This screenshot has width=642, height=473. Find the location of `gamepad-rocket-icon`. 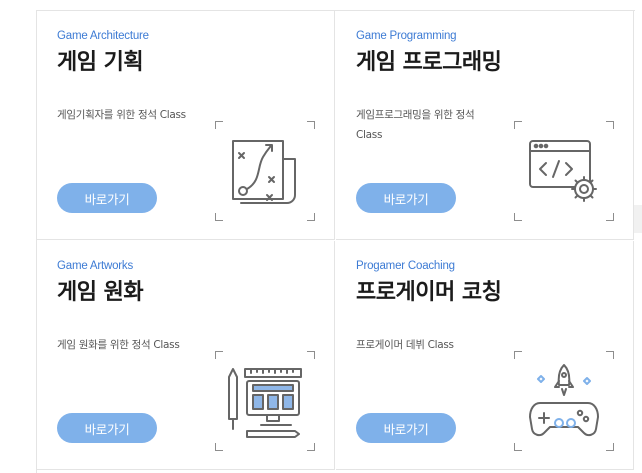

gamepad-rocket-icon is located at coordinates (564, 401).